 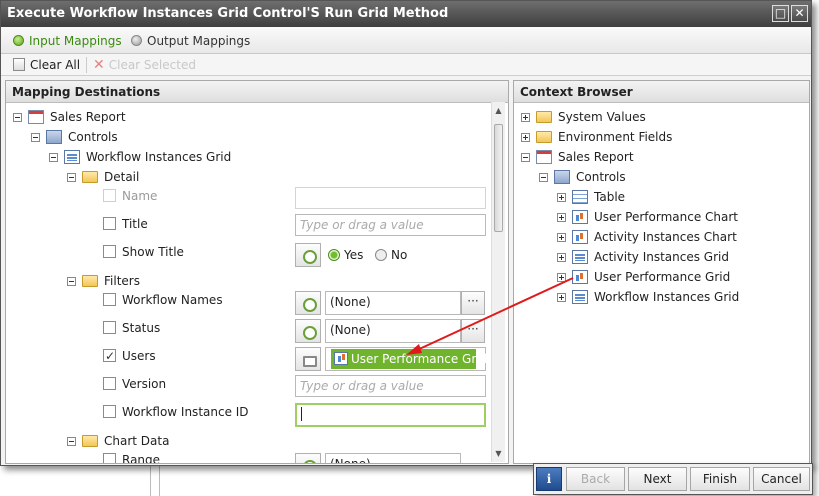 I want to click on toolbar-divider, so click(x=86, y=65).